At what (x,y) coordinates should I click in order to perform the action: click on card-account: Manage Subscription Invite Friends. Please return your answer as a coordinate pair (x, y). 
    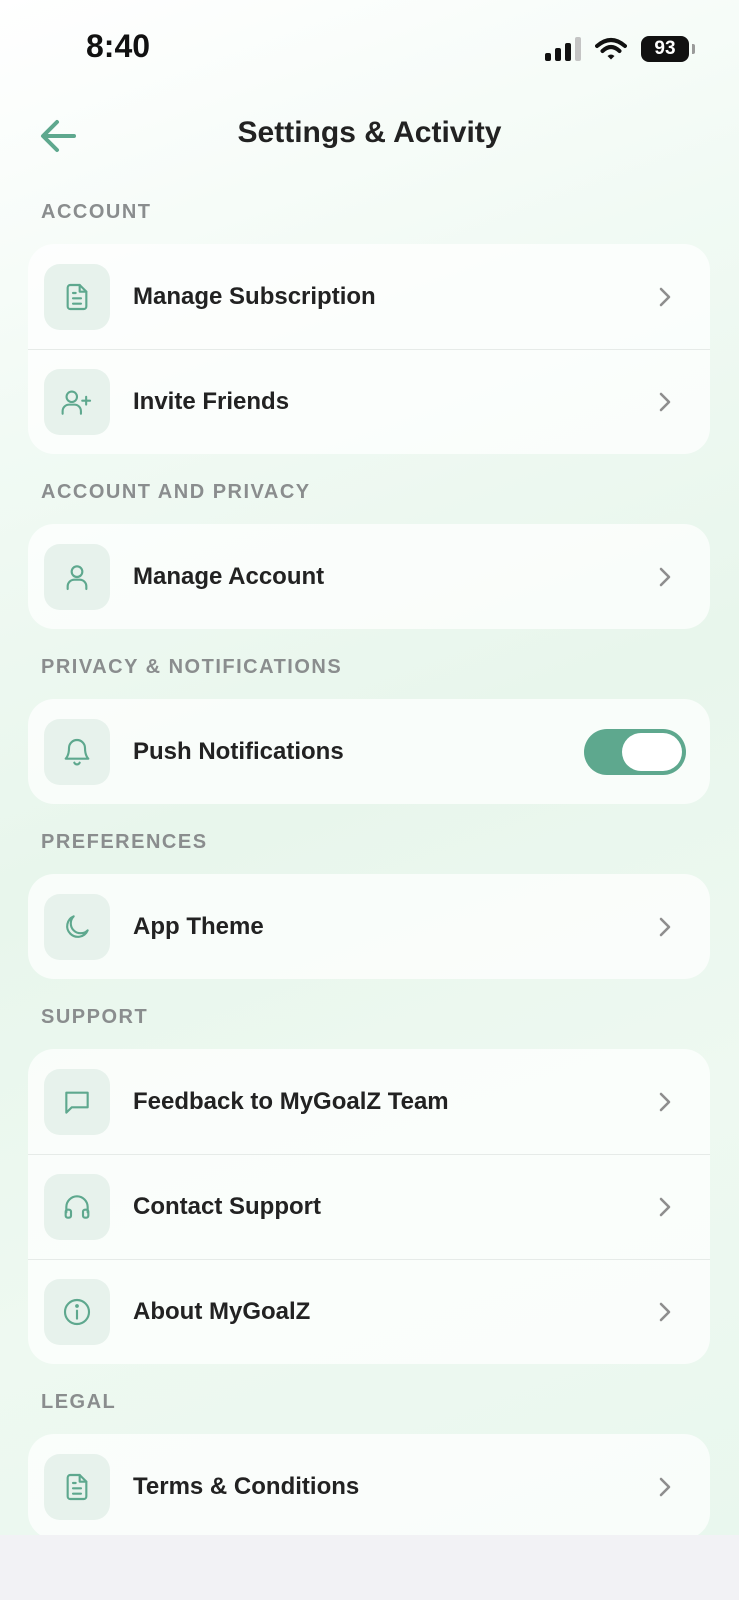
    Looking at the image, I should click on (369, 349).